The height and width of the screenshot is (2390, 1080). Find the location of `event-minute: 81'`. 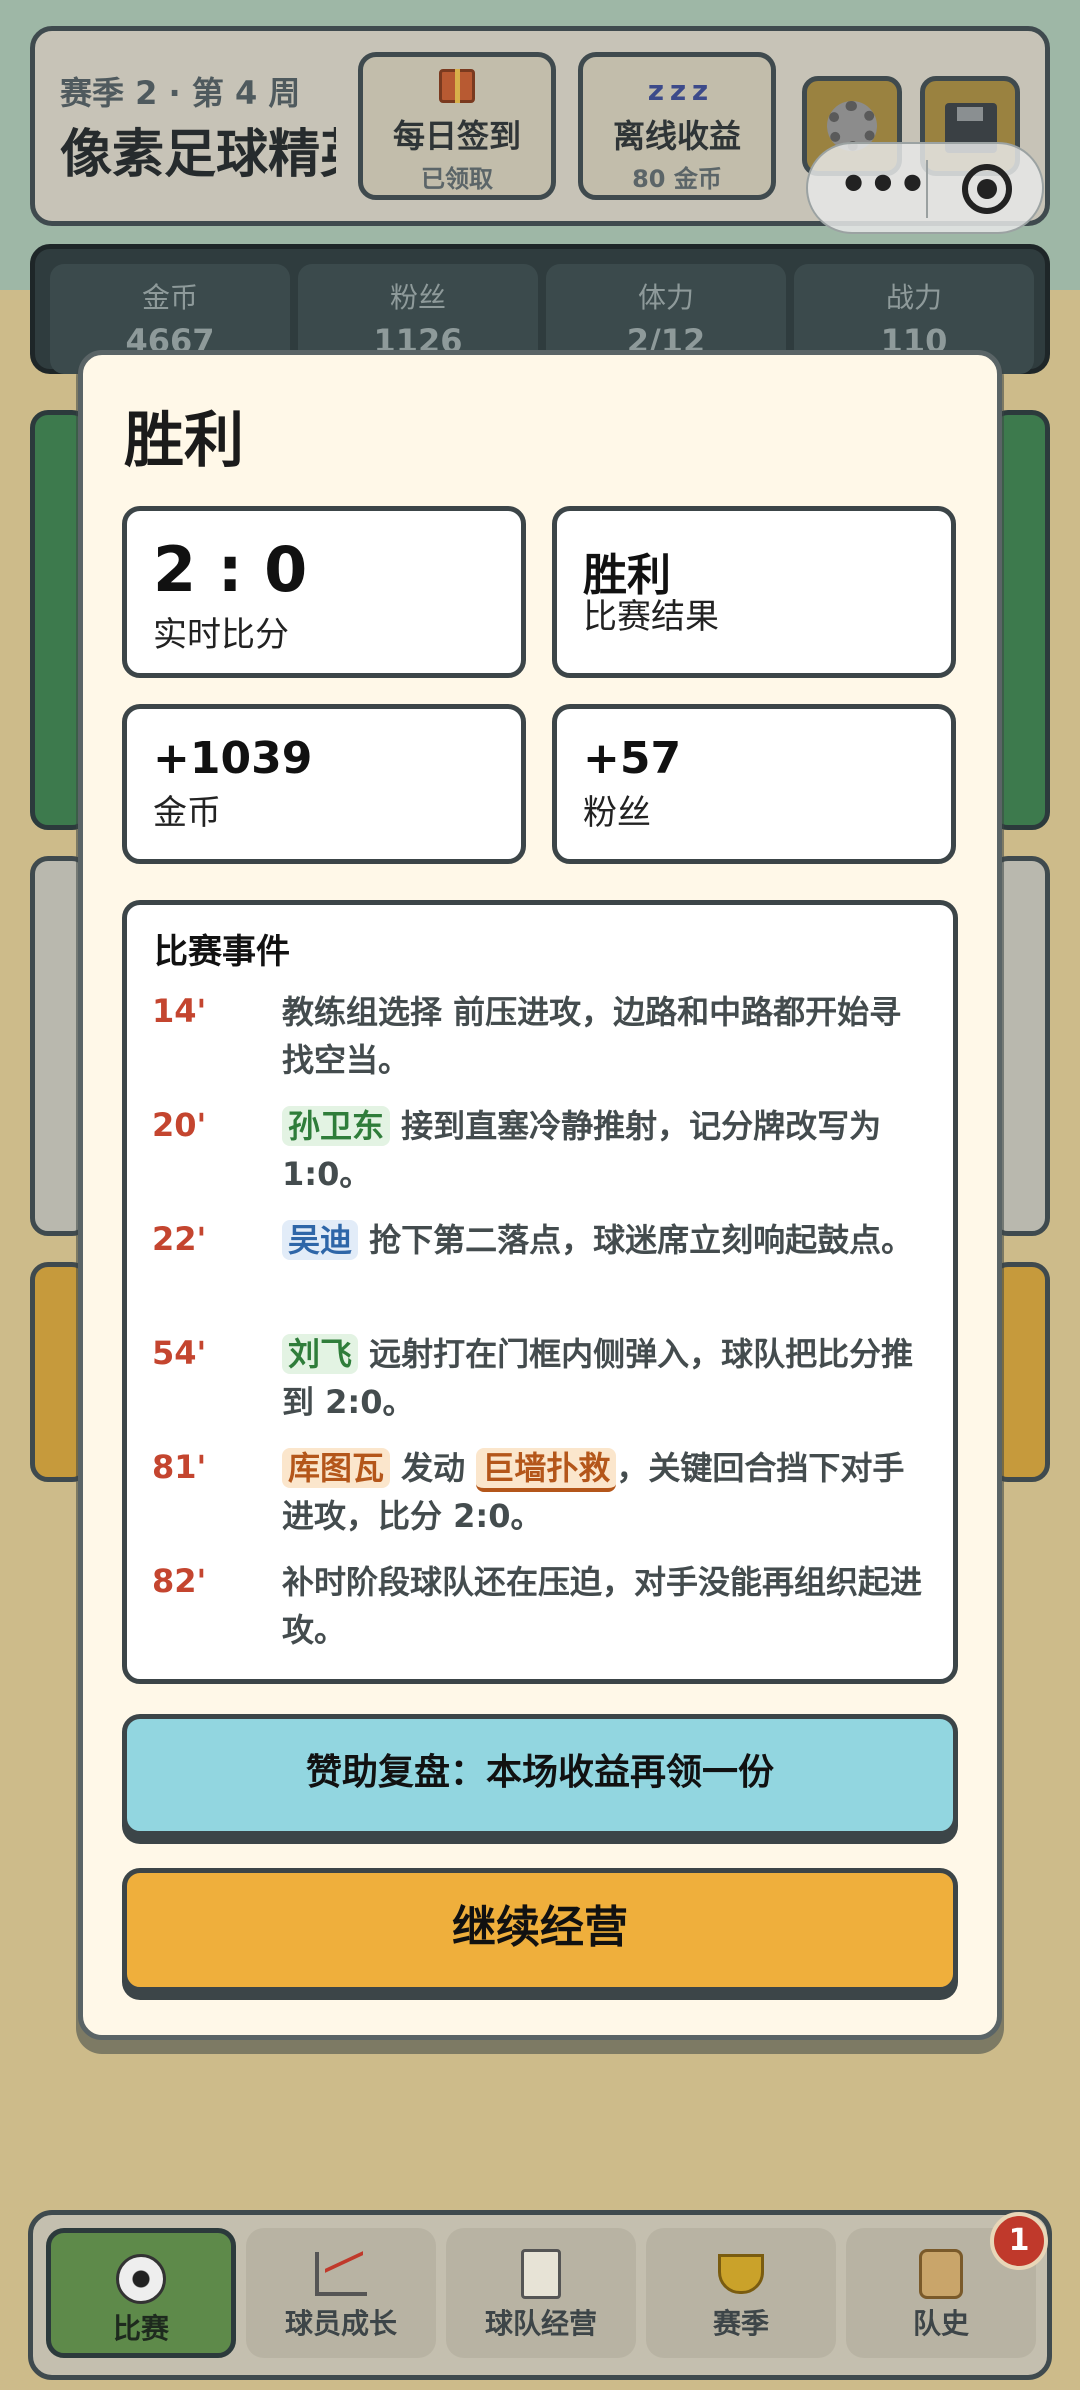

event-minute: 81' is located at coordinates (179, 1467).